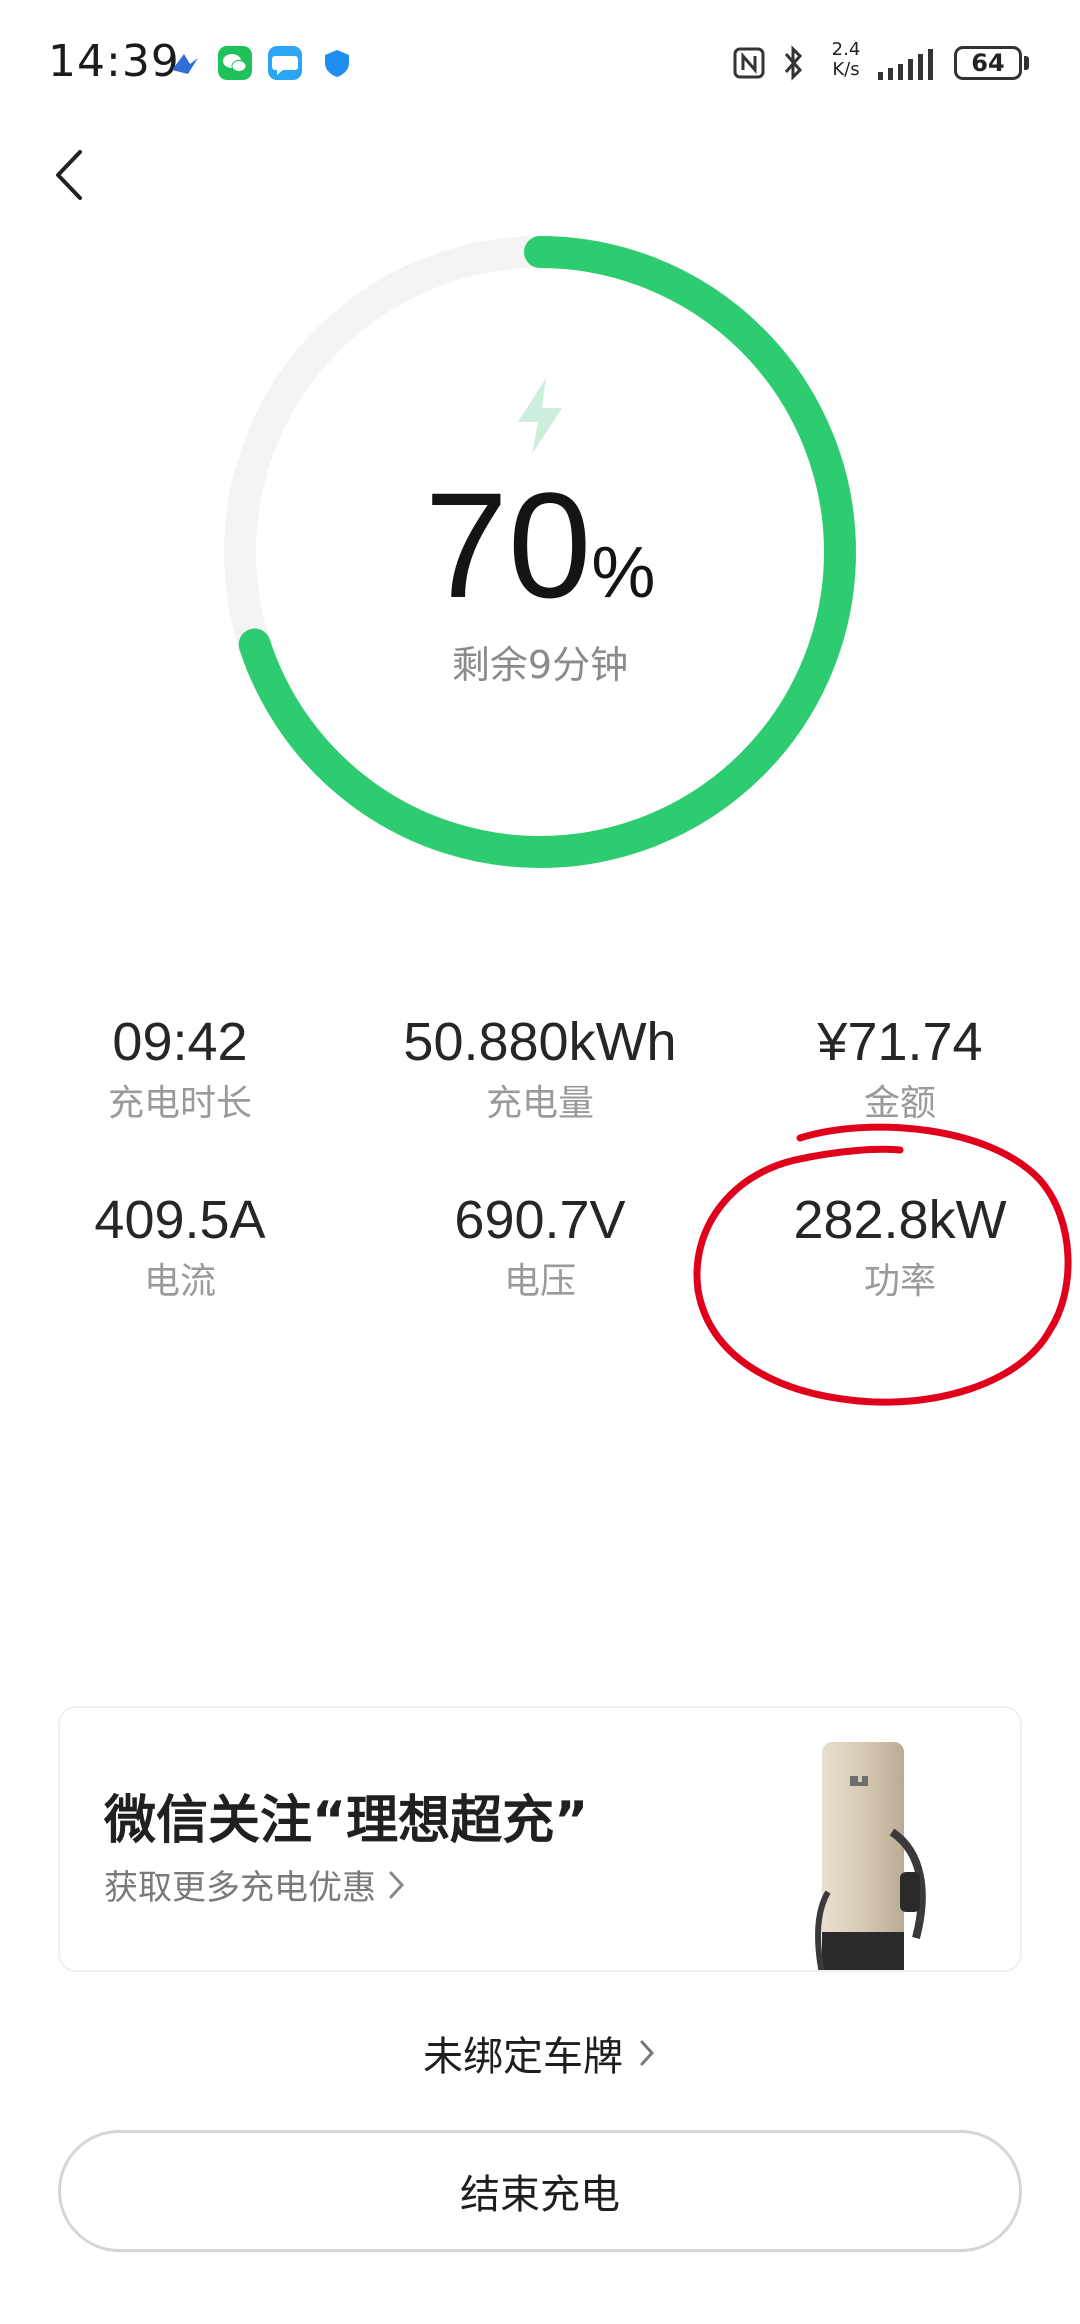 The height and width of the screenshot is (2324, 1080). Describe the element at coordinates (114, 61) in the screenshot. I see `status-time: 14:39` at that location.